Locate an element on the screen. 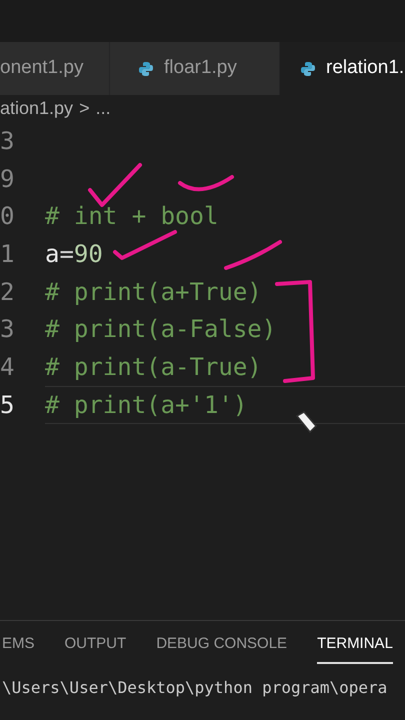 This screenshot has width=405, height=720. code-line: a=90 is located at coordinates (74, 254).